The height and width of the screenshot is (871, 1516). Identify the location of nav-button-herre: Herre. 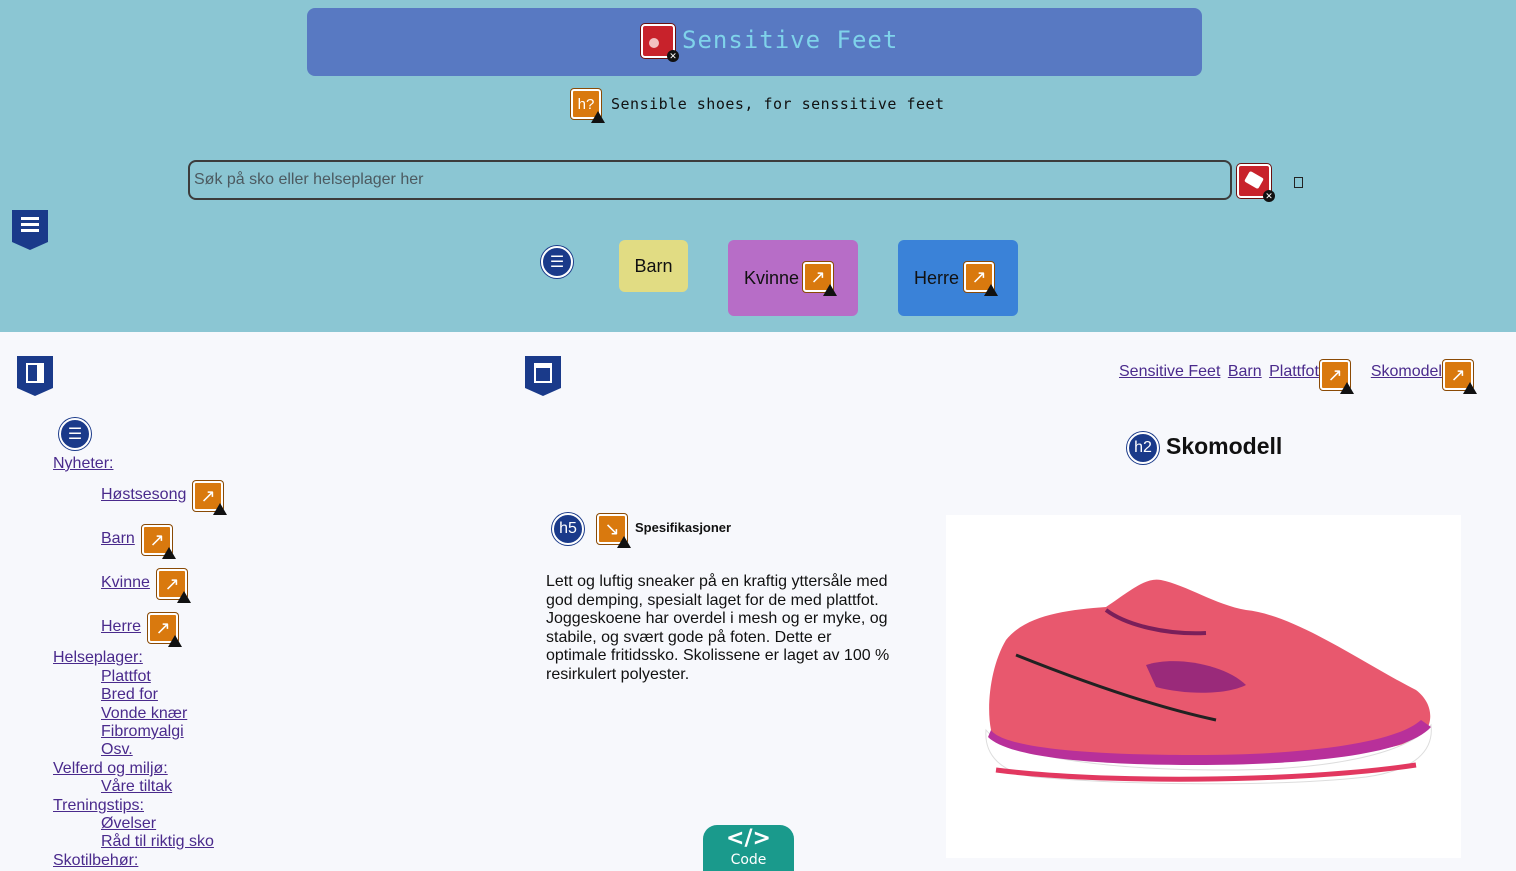
(958, 278).